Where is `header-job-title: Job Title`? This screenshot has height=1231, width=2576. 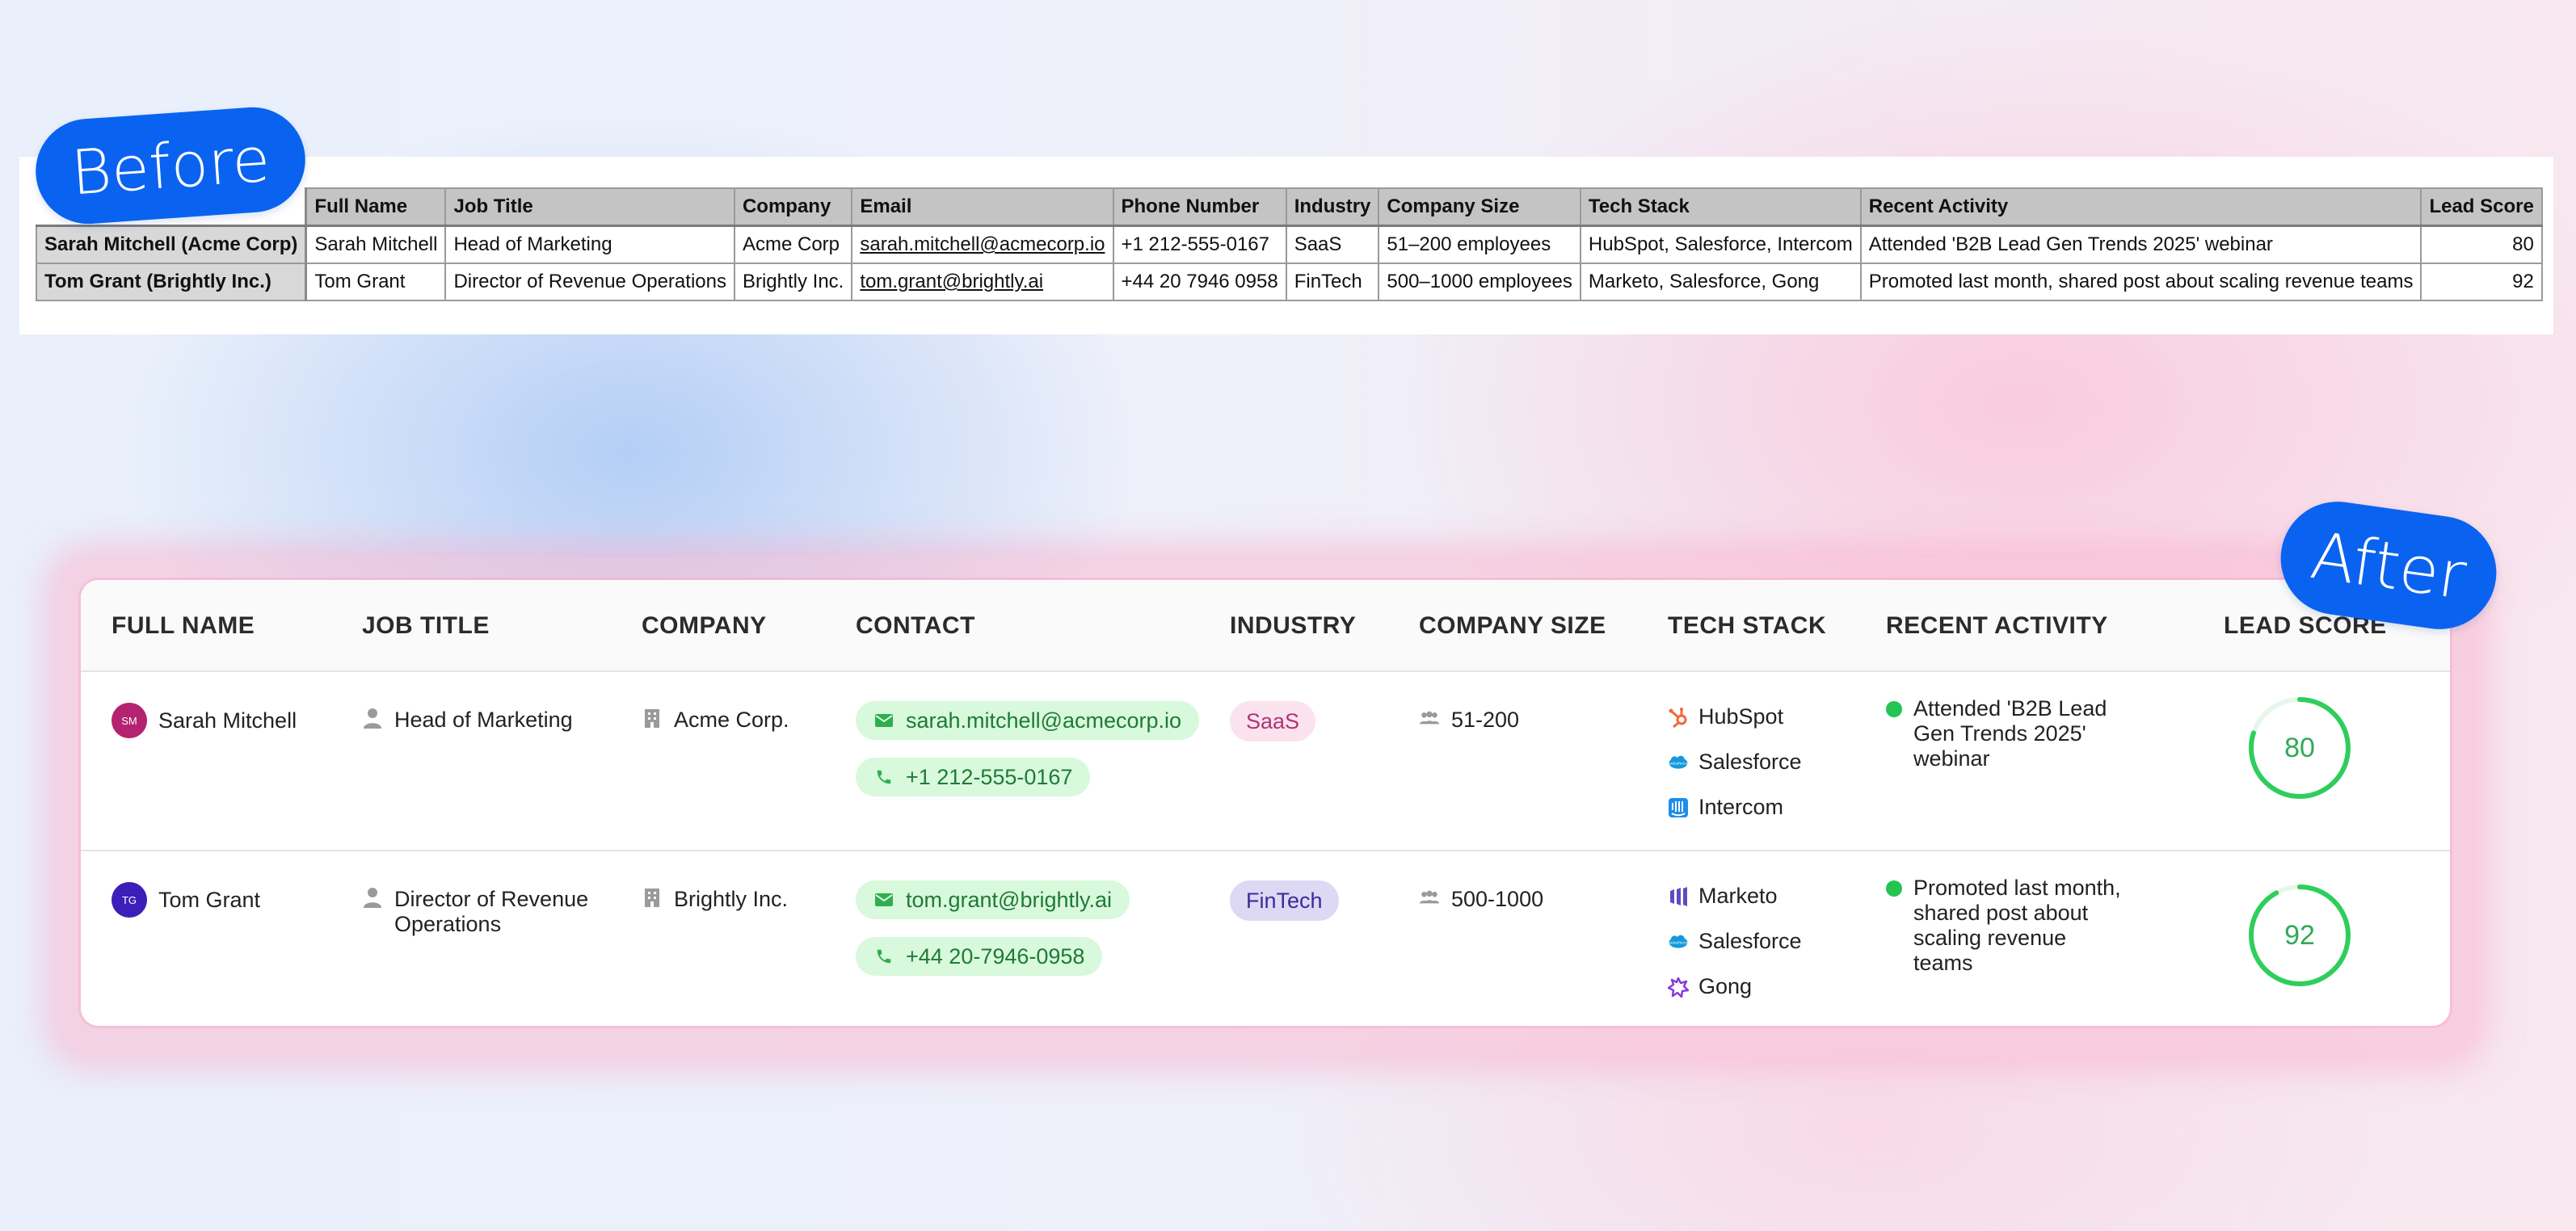
header-job-title: Job Title is located at coordinates (589, 207).